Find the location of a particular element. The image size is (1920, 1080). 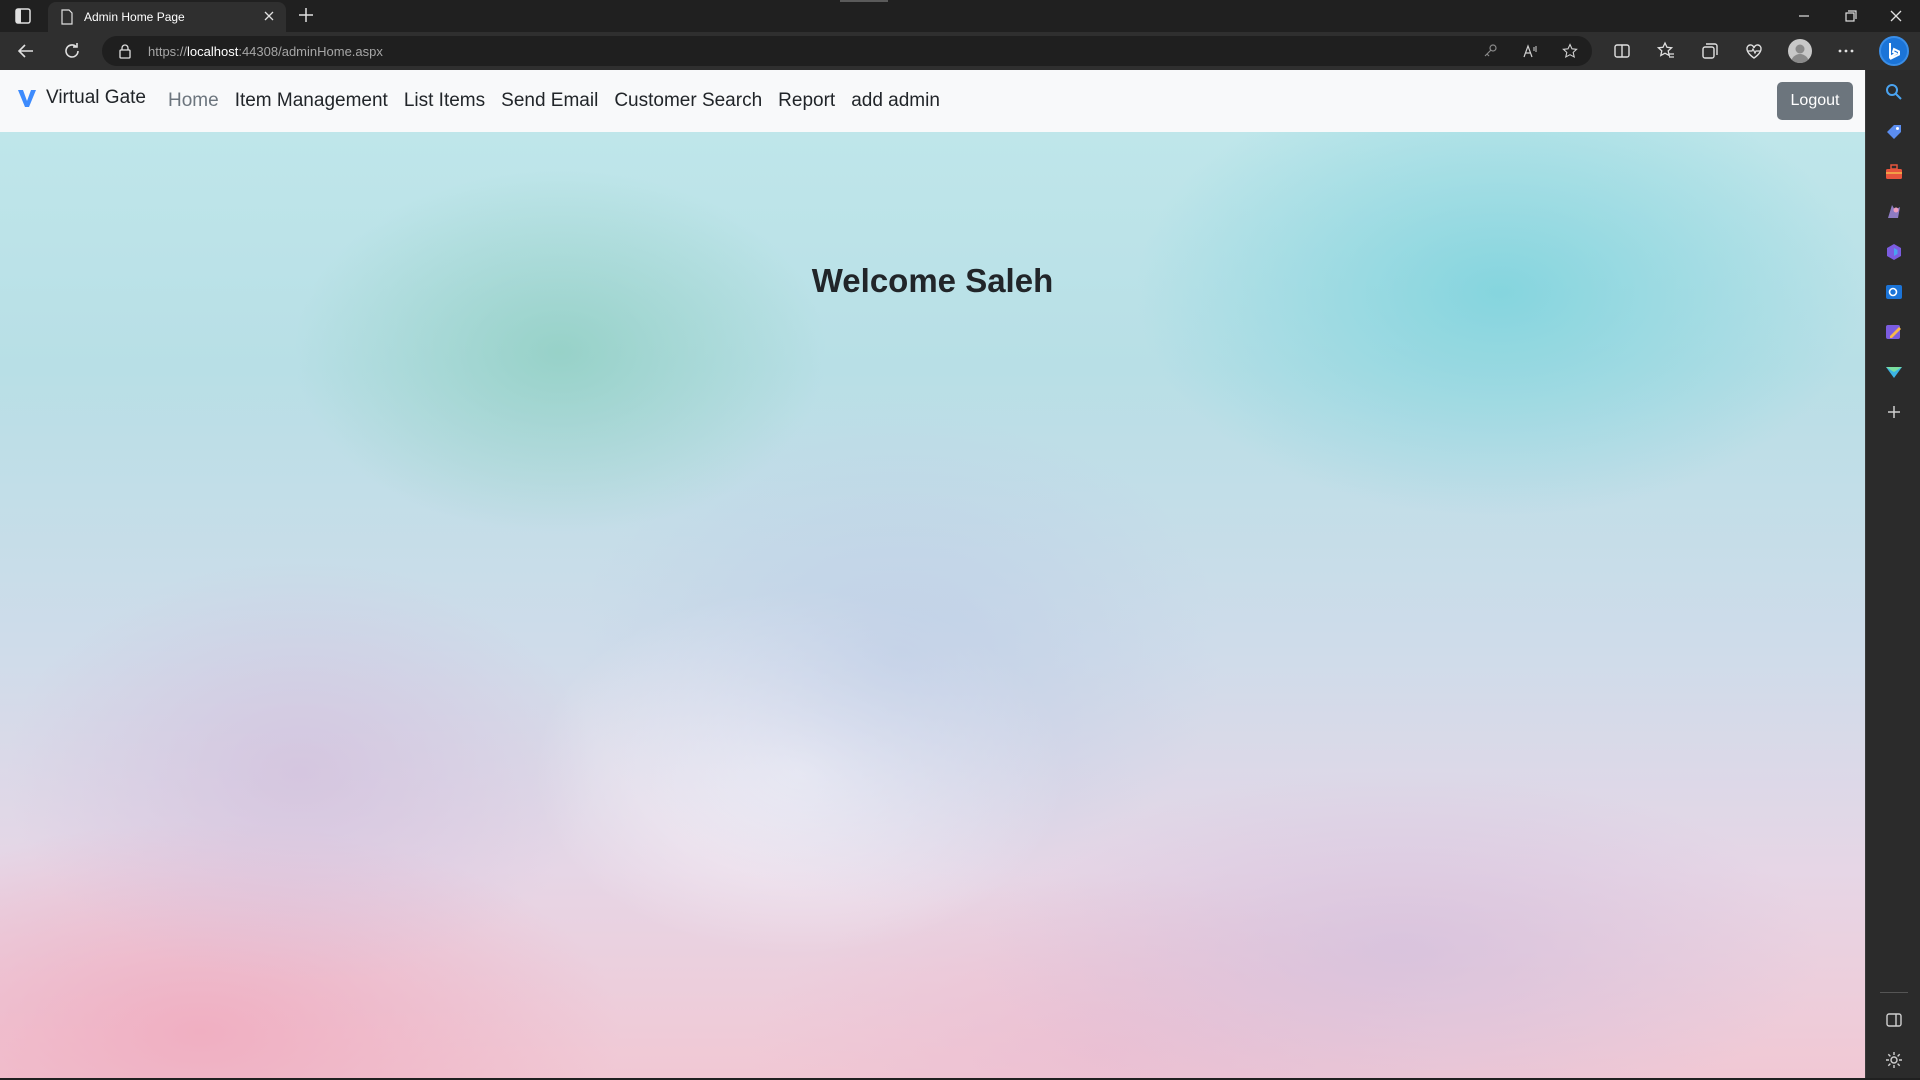

games-icon is located at coordinates (1894, 212).